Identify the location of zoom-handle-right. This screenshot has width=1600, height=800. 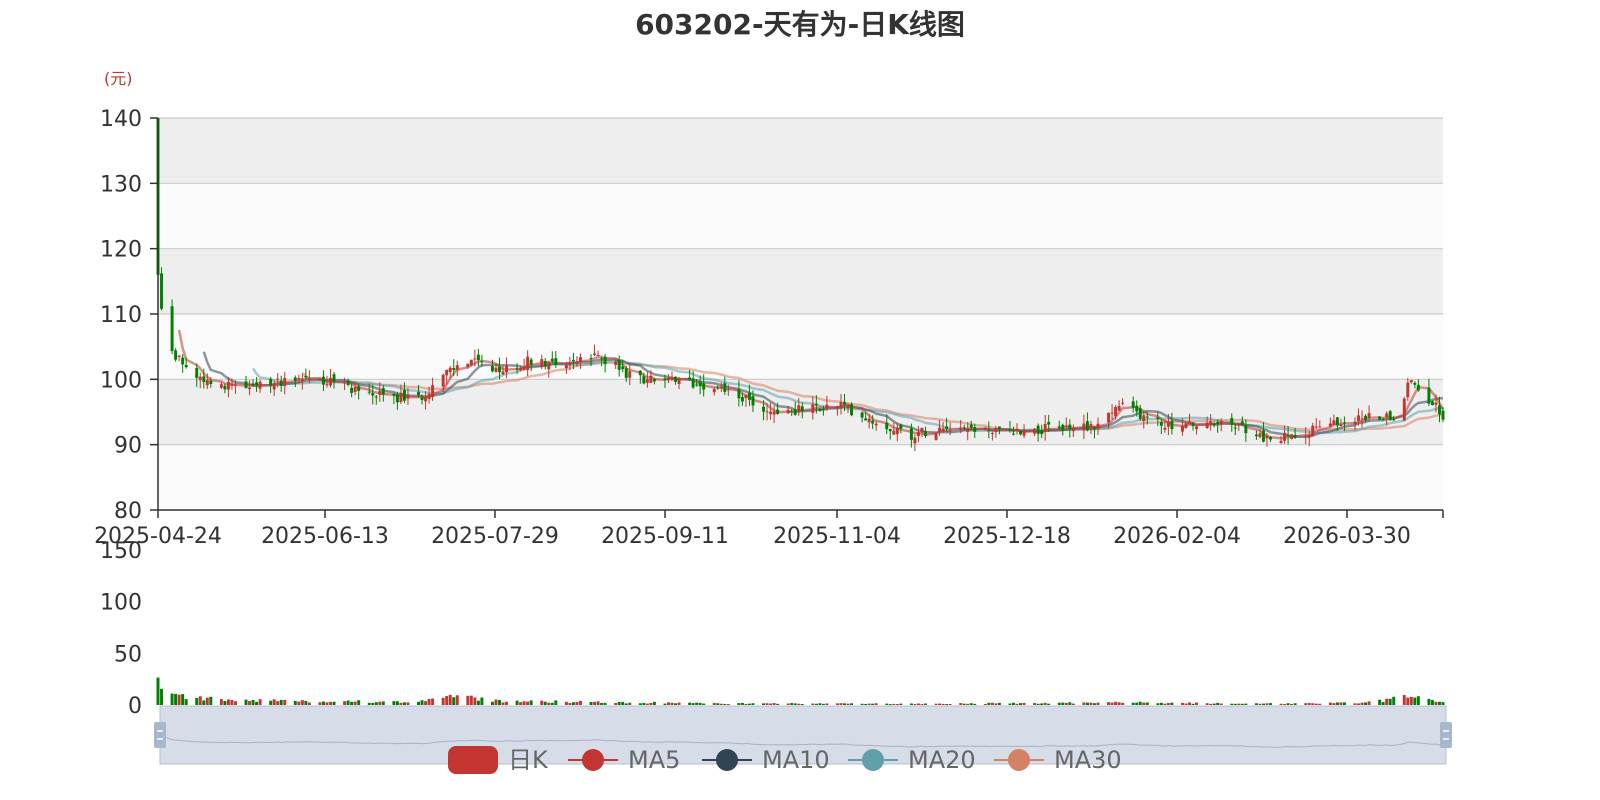
(1446, 735).